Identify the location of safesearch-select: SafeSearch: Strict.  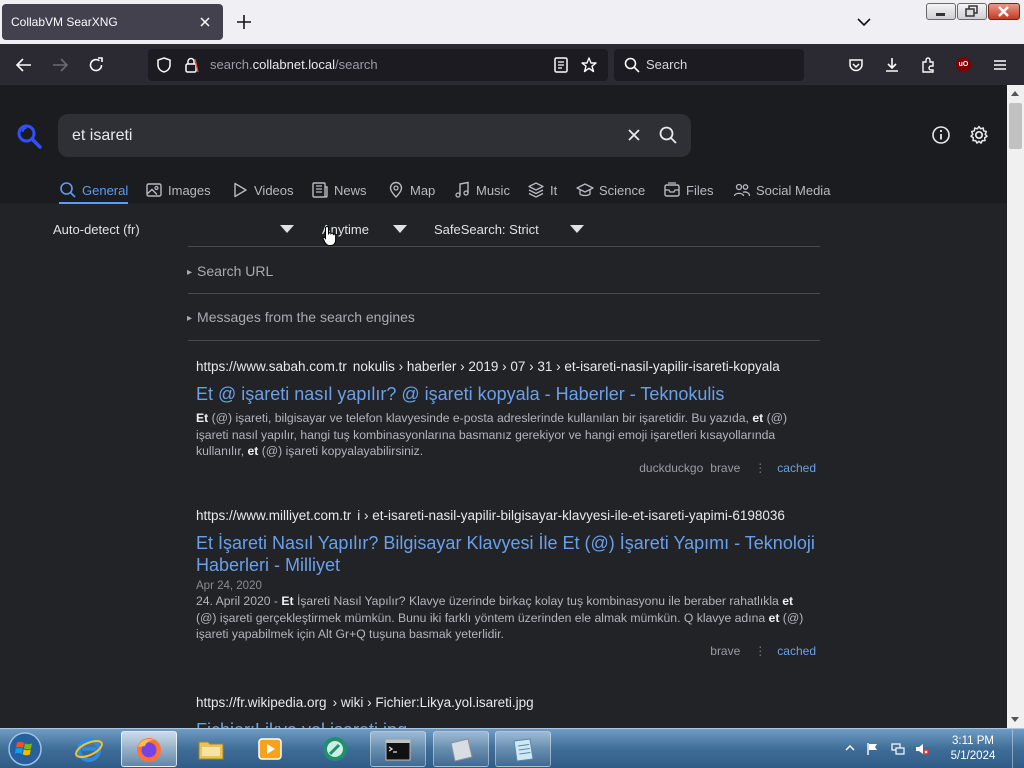
(486, 229).